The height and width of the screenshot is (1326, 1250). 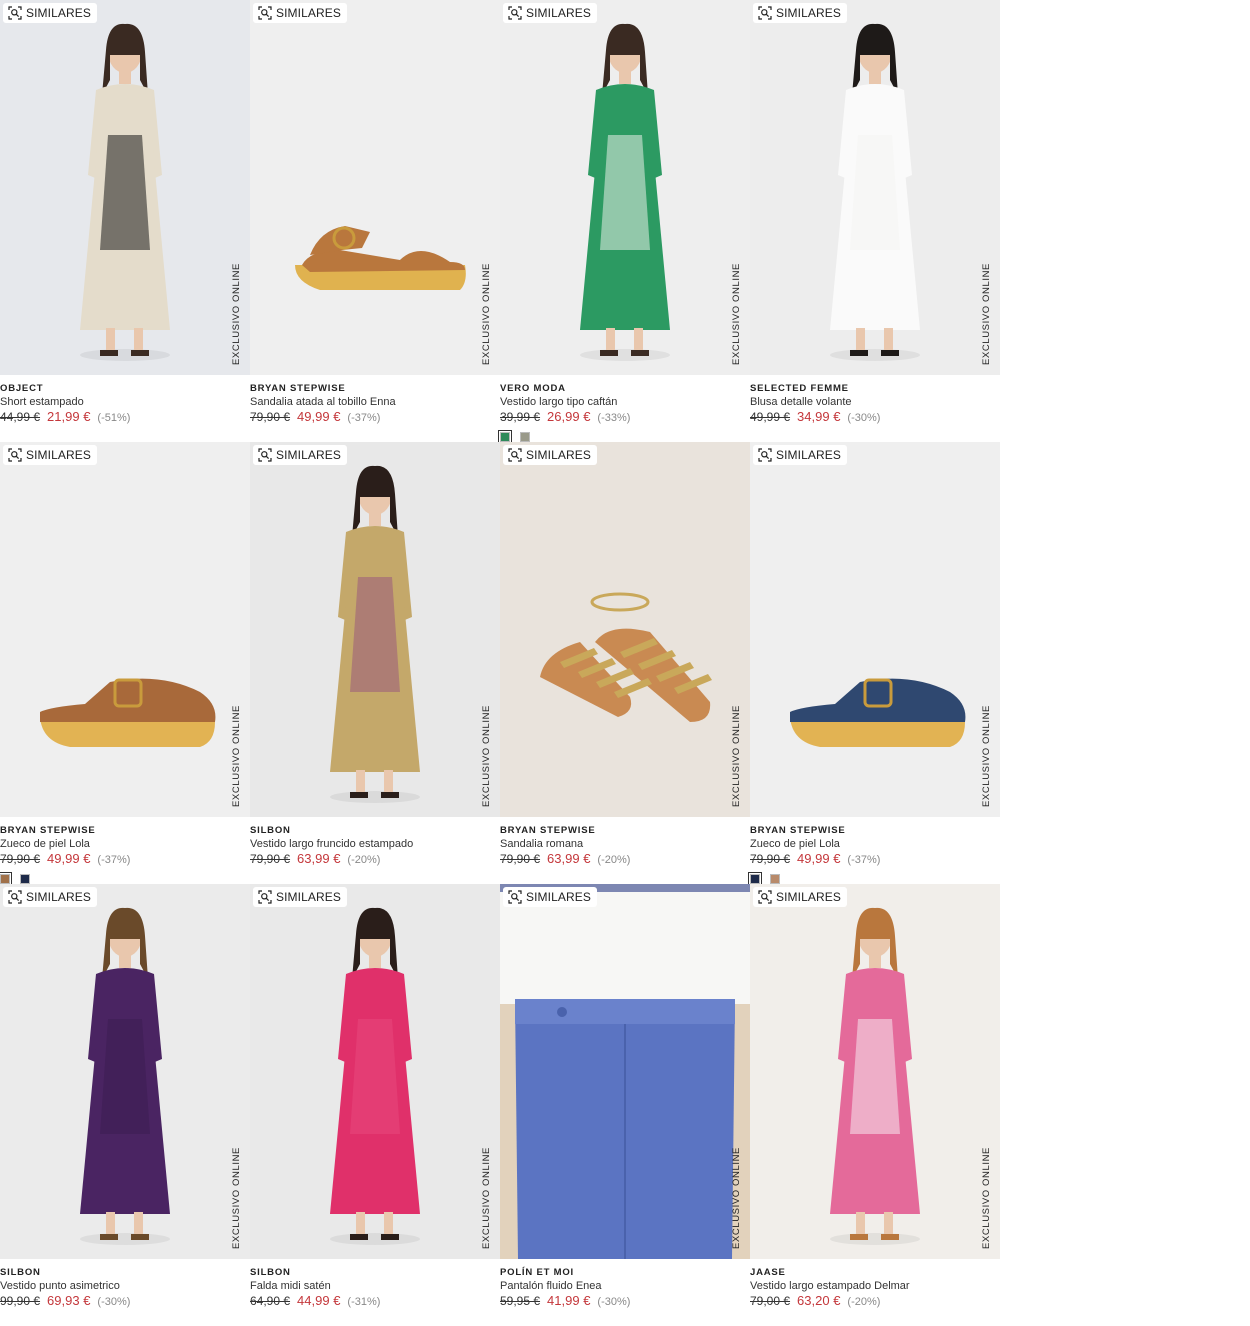 What do you see at coordinates (614, 418) in the screenshot?
I see `discount-percent: (-33%)` at bounding box center [614, 418].